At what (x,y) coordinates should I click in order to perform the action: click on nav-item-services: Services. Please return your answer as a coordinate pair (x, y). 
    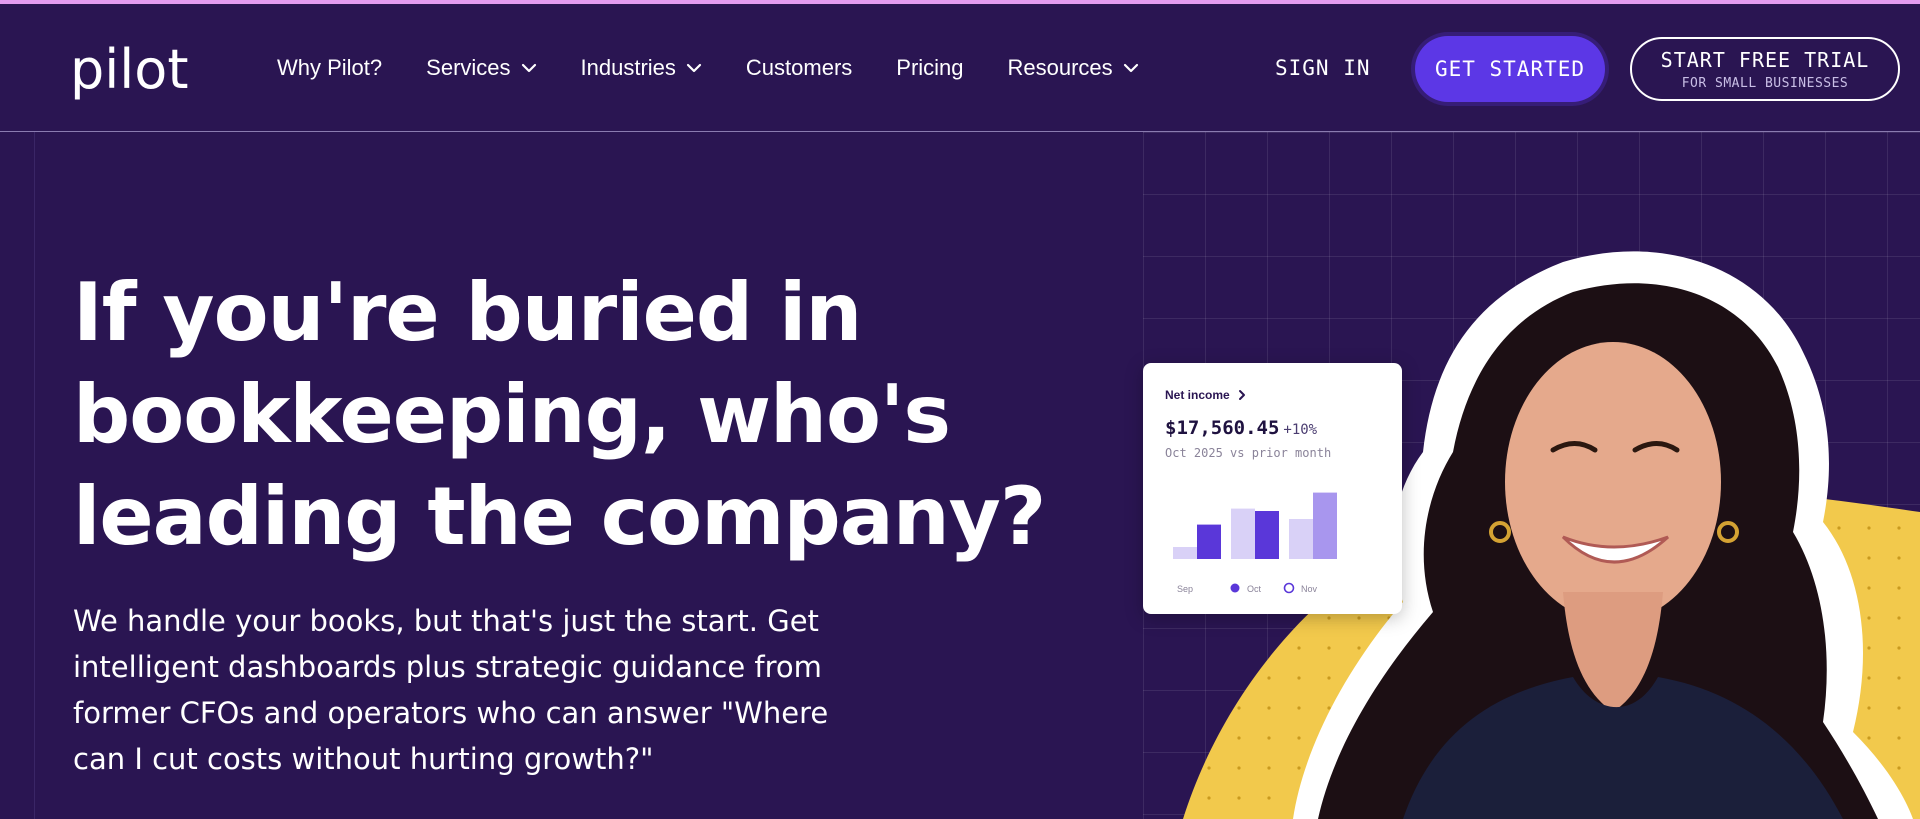
    Looking at the image, I should click on (481, 68).